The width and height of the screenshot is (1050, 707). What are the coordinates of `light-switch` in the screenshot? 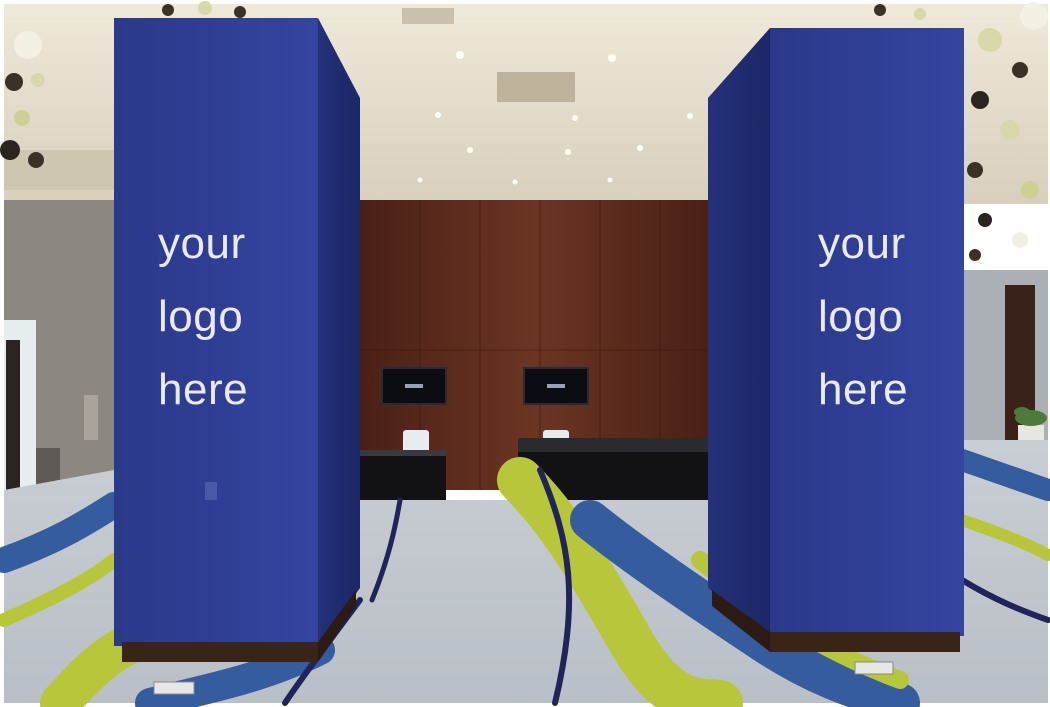 It's located at (211, 491).